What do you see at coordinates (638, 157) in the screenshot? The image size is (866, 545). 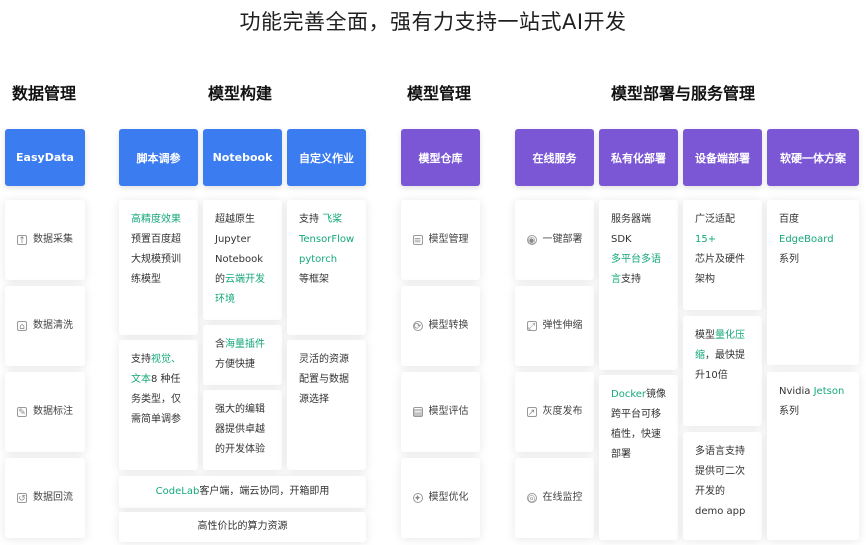 I see `header-private-deploy: 私有化部署` at bounding box center [638, 157].